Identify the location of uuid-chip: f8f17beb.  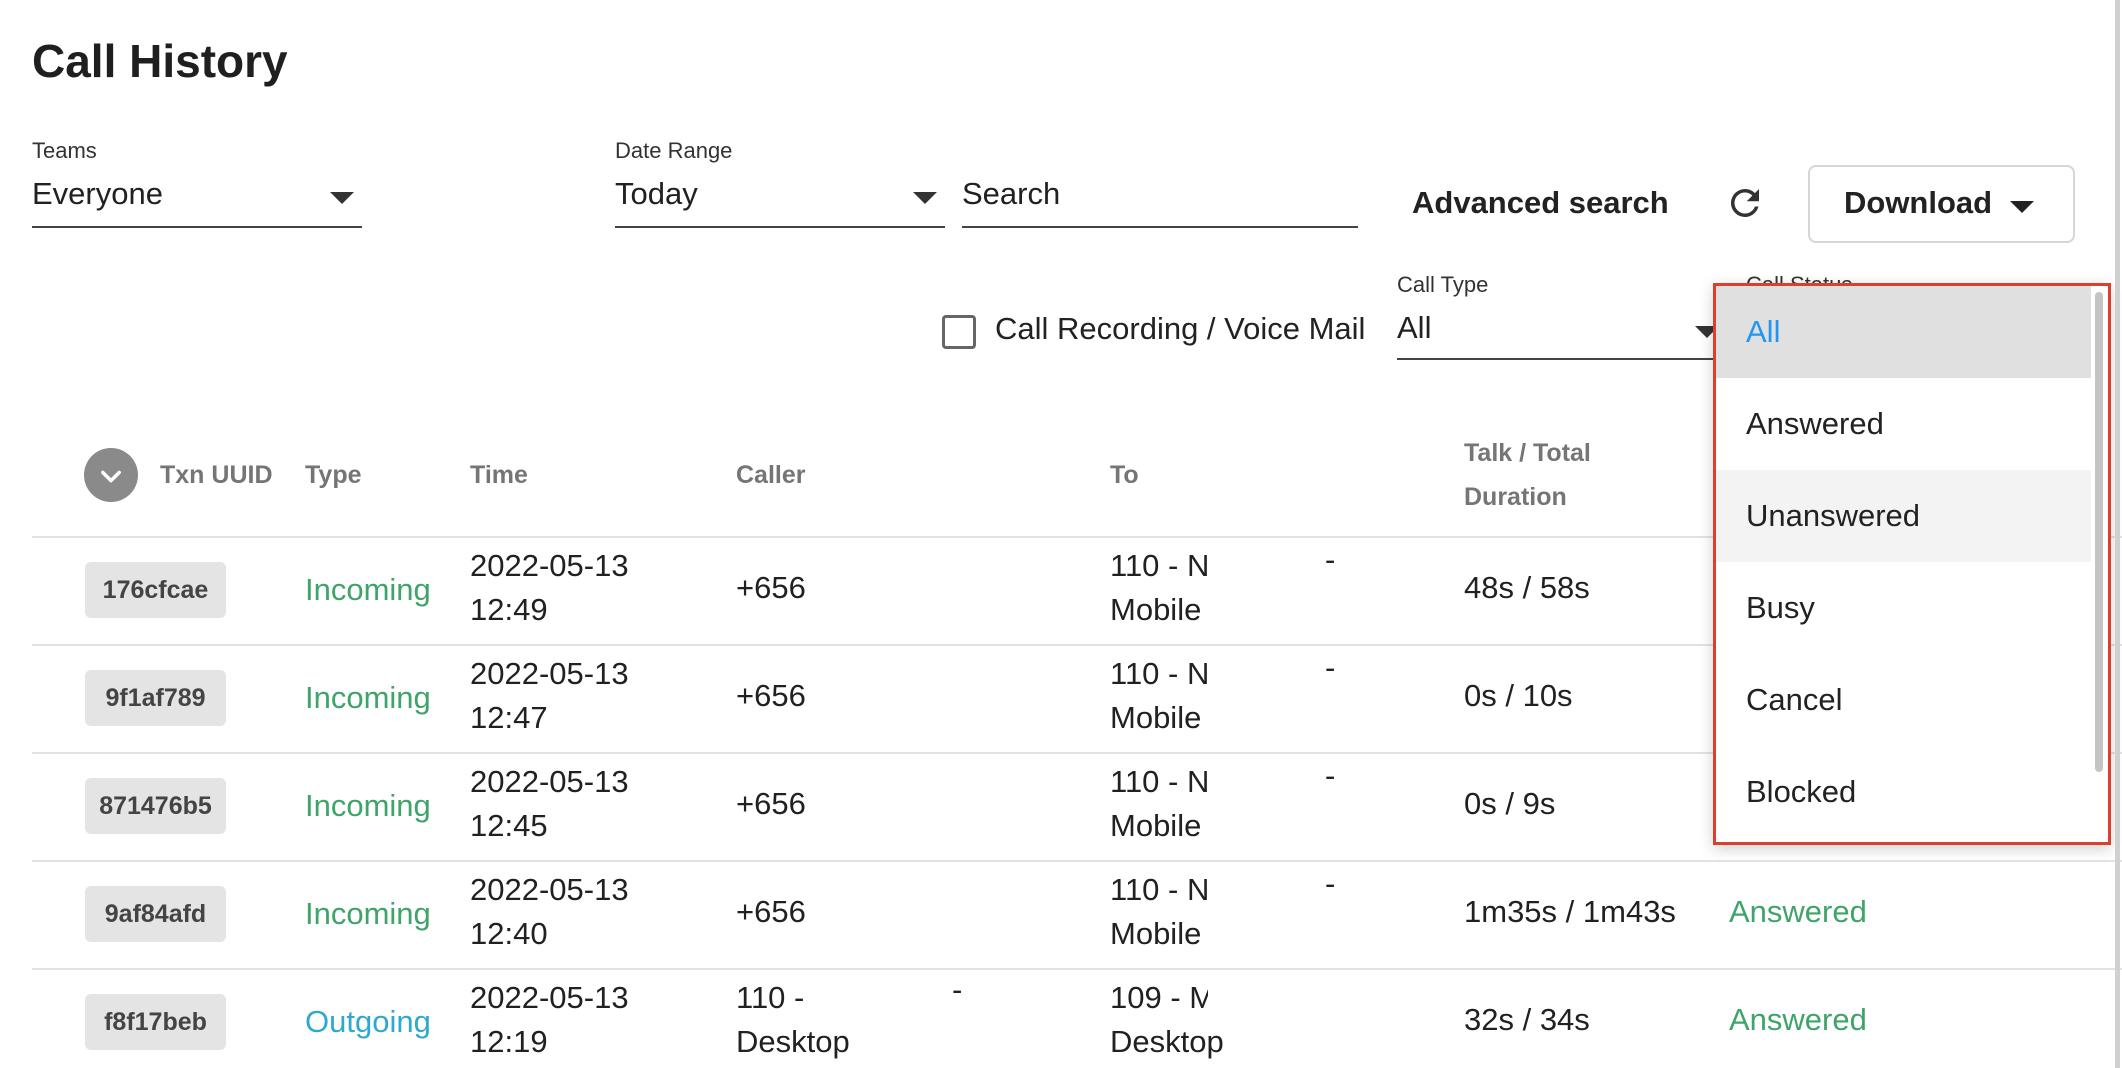
(155, 1022).